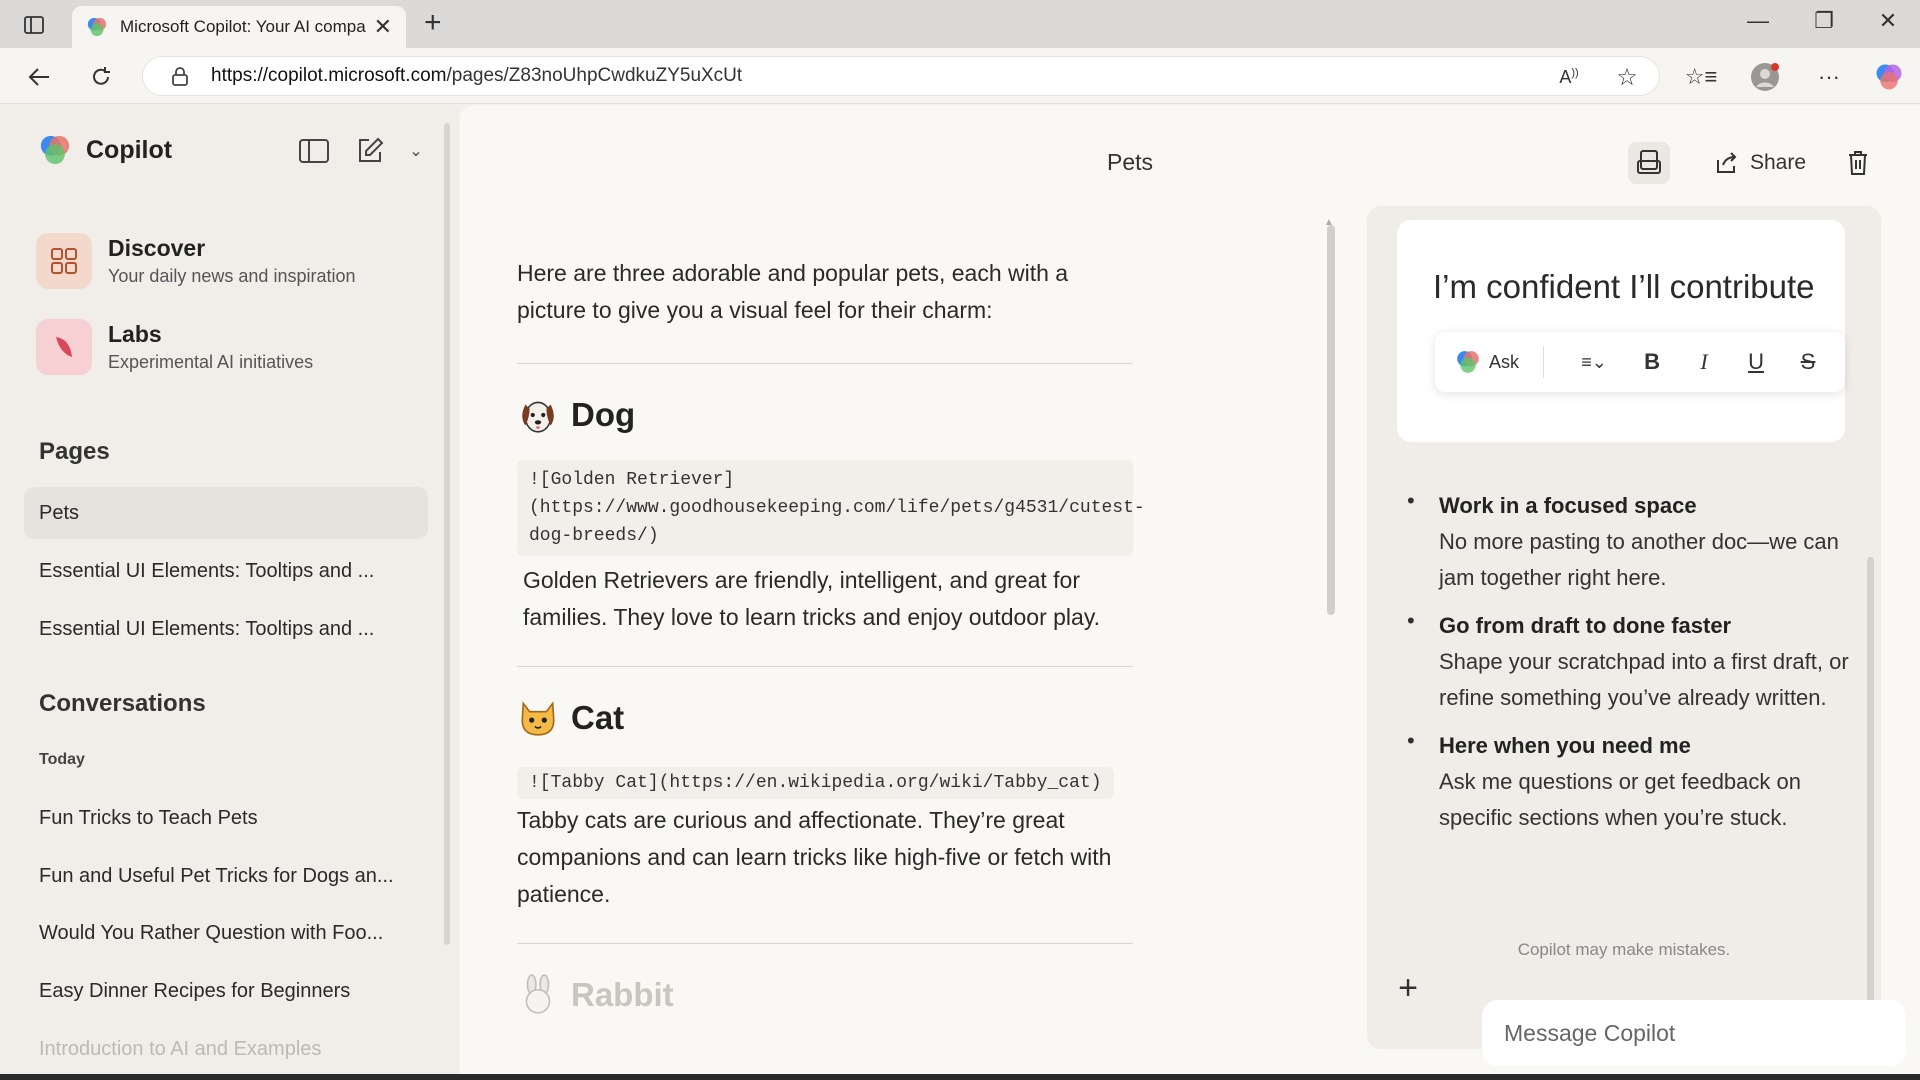 Image resolution: width=1920 pixels, height=1080 pixels. What do you see at coordinates (64, 347) in the screenshot?
I see `labs-icon` at bounding box center [64, 347].